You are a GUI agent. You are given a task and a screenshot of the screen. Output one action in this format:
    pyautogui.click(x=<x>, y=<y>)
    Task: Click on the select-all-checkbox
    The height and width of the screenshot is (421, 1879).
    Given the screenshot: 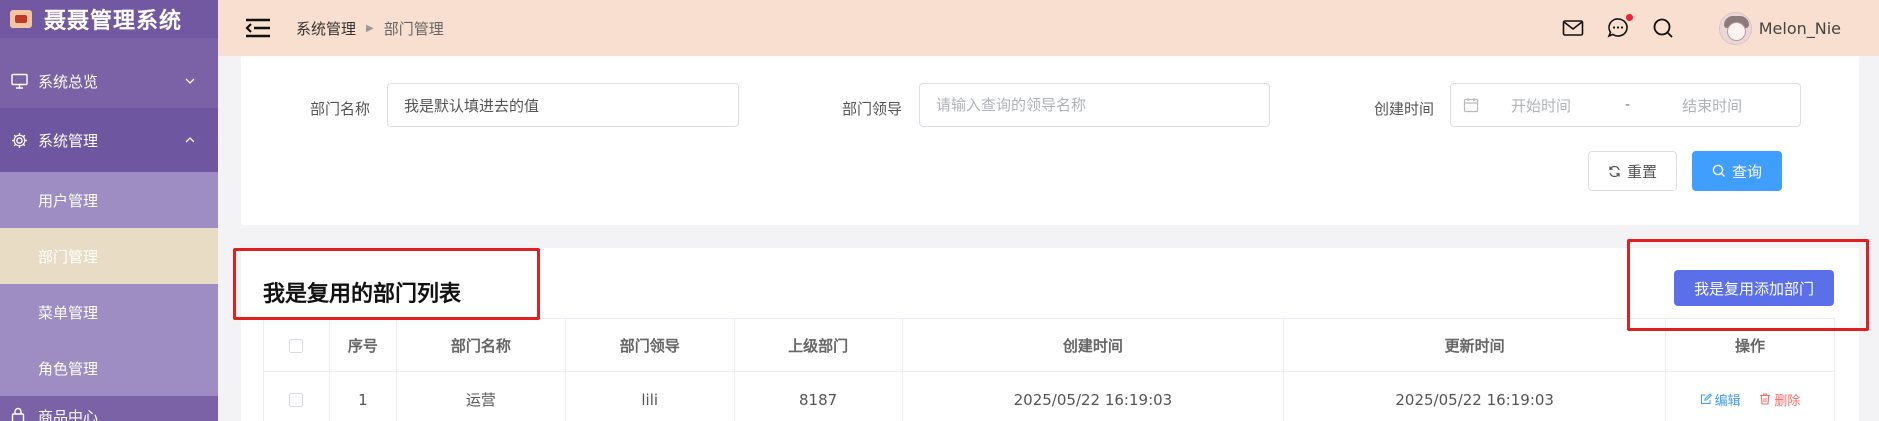 What is the action you would take?
    pyautogui.click(x=296, y=345)
    